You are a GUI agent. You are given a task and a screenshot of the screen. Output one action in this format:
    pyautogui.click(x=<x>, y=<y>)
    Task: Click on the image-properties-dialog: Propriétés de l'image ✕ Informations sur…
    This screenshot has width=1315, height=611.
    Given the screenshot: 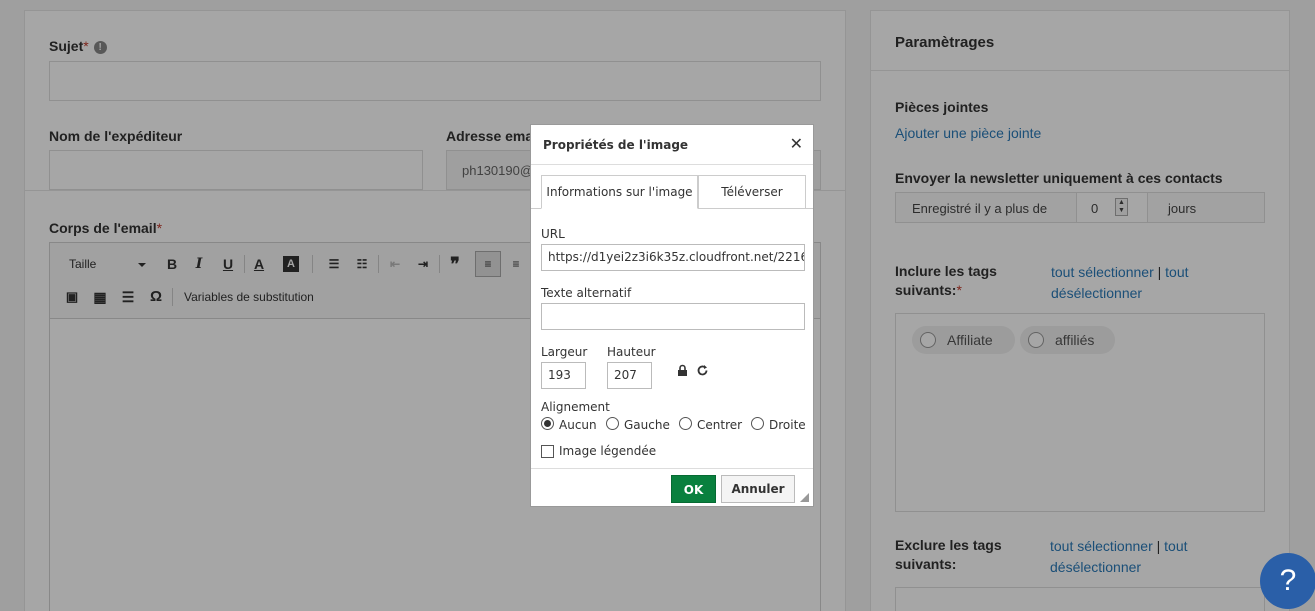 What is the action you would take?
    pyautogui.click(x=672, y=315)
    